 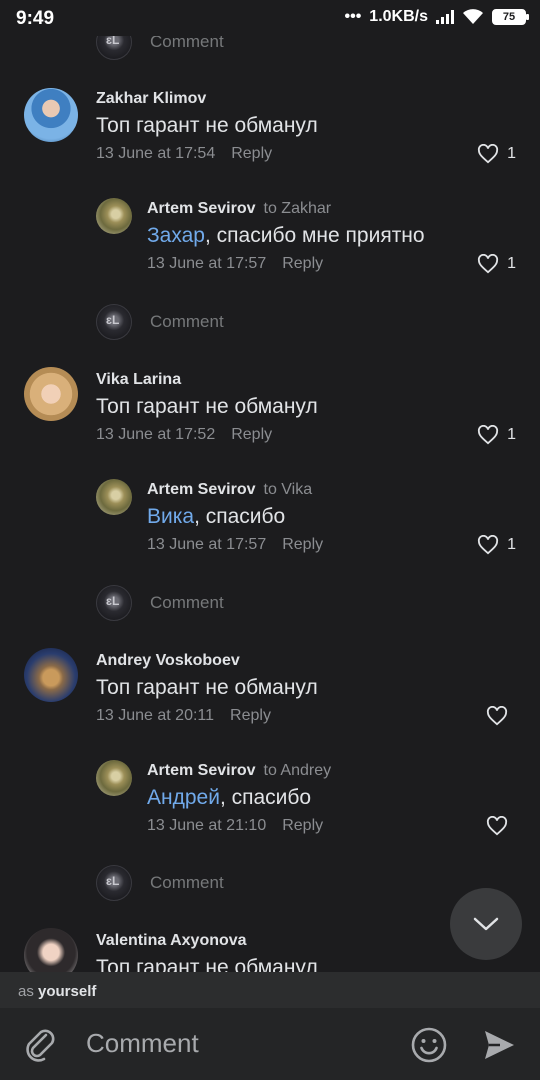 I want to click on comment-date: 13 June at 17:54, so click(x=156, y=153).